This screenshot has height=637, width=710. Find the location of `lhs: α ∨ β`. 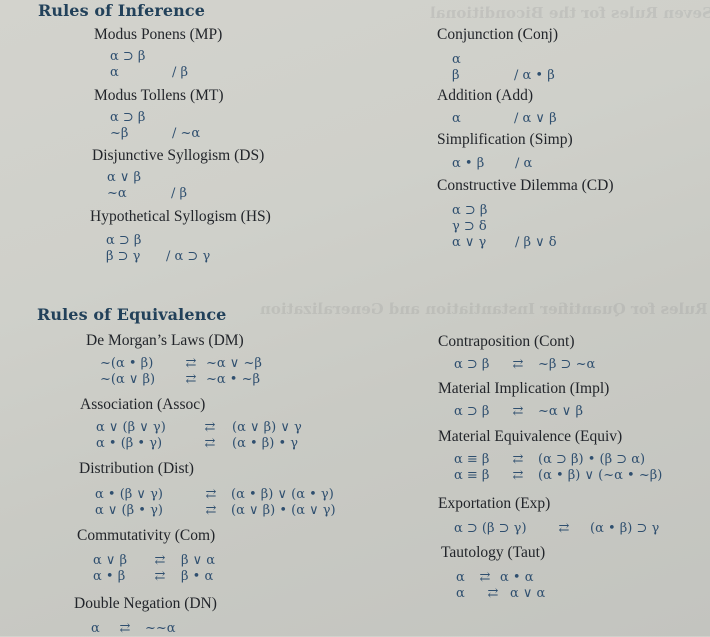

lhs: α ∨ β is located at coordinates (110, 560).